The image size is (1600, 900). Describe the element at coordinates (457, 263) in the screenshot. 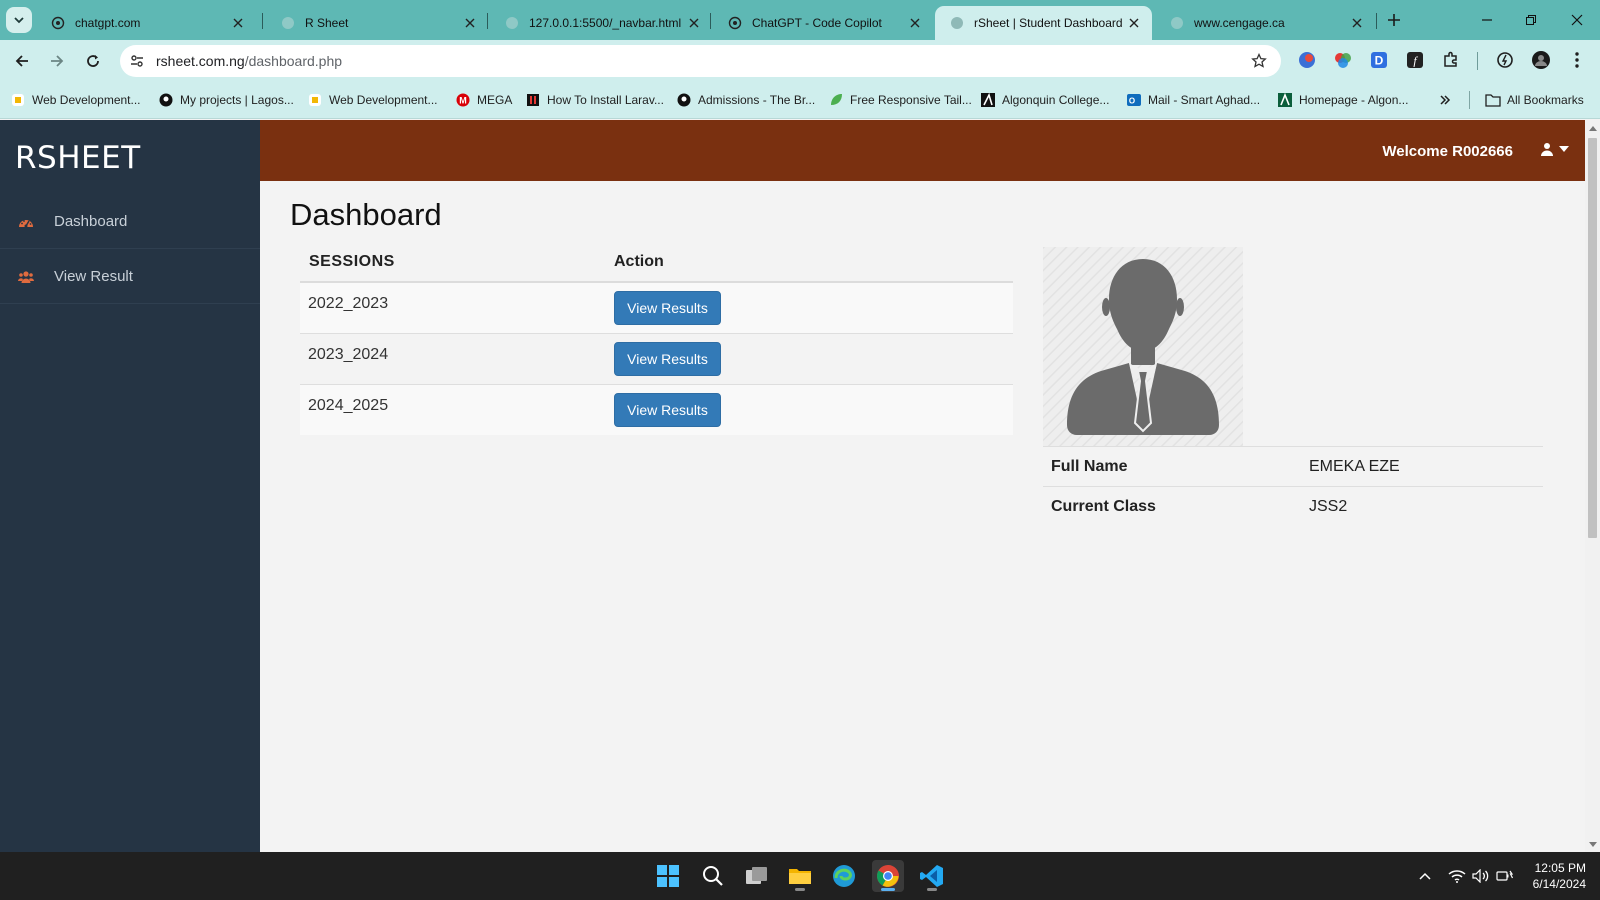

I see `column-header-sessions: SESSIONS` at that location.